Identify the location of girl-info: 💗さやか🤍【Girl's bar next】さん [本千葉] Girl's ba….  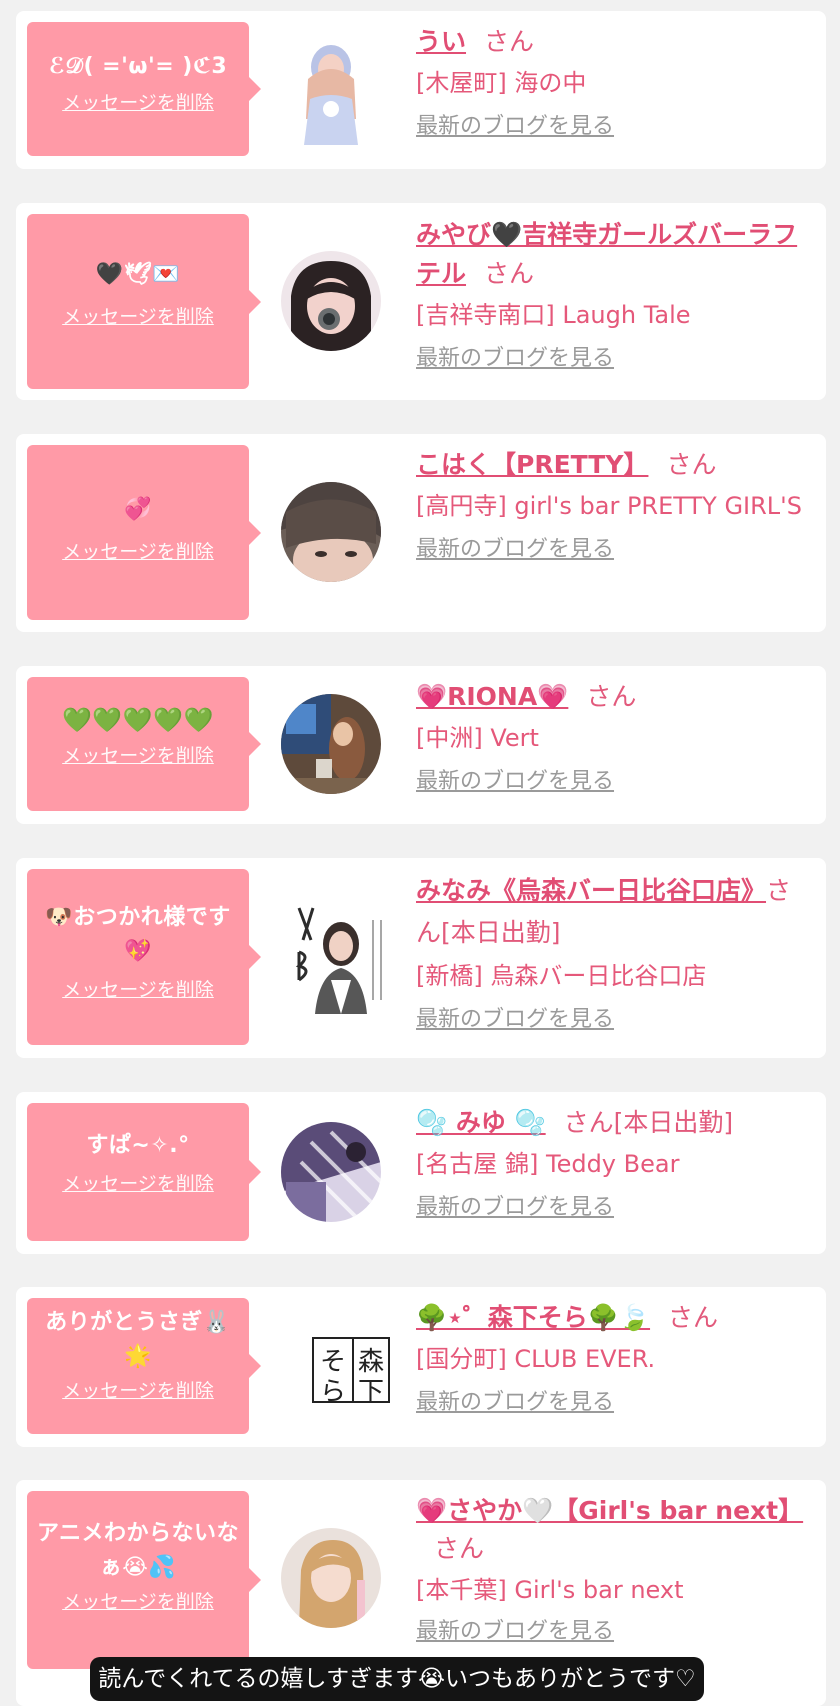
(612, 1569).